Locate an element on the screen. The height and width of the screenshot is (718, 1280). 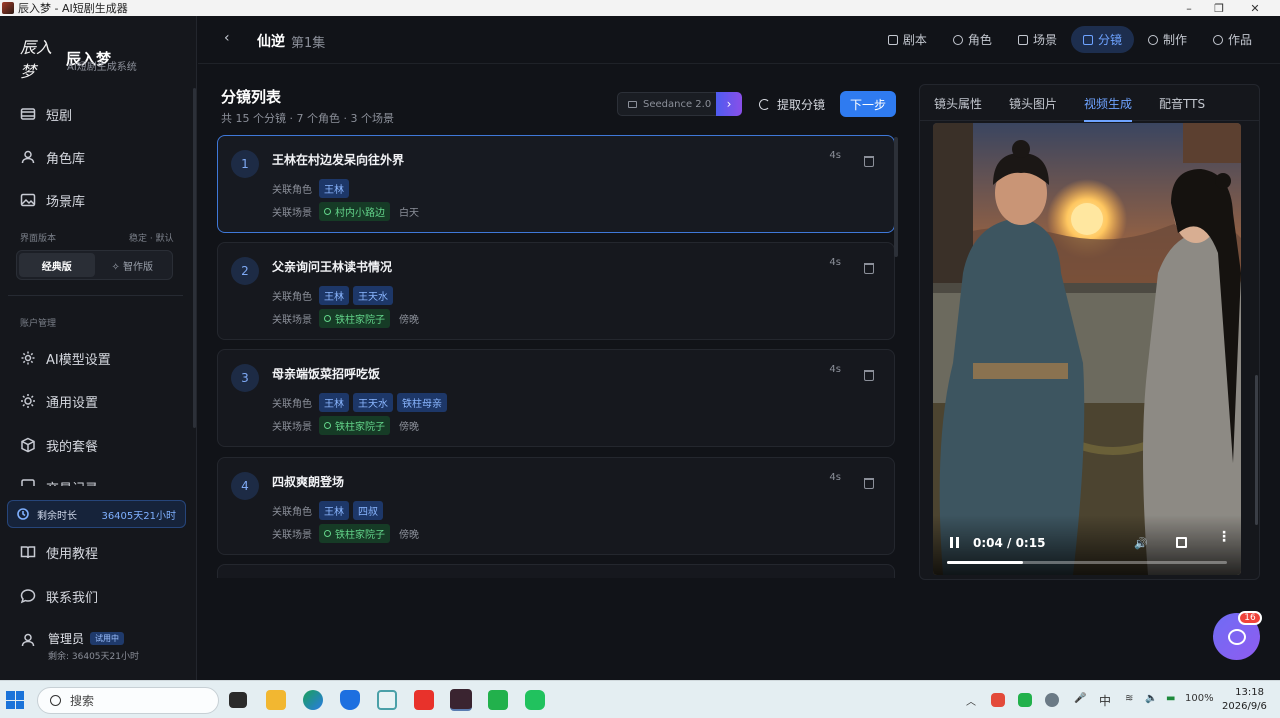
model-go-button: › is located at coordinates (729, 104).